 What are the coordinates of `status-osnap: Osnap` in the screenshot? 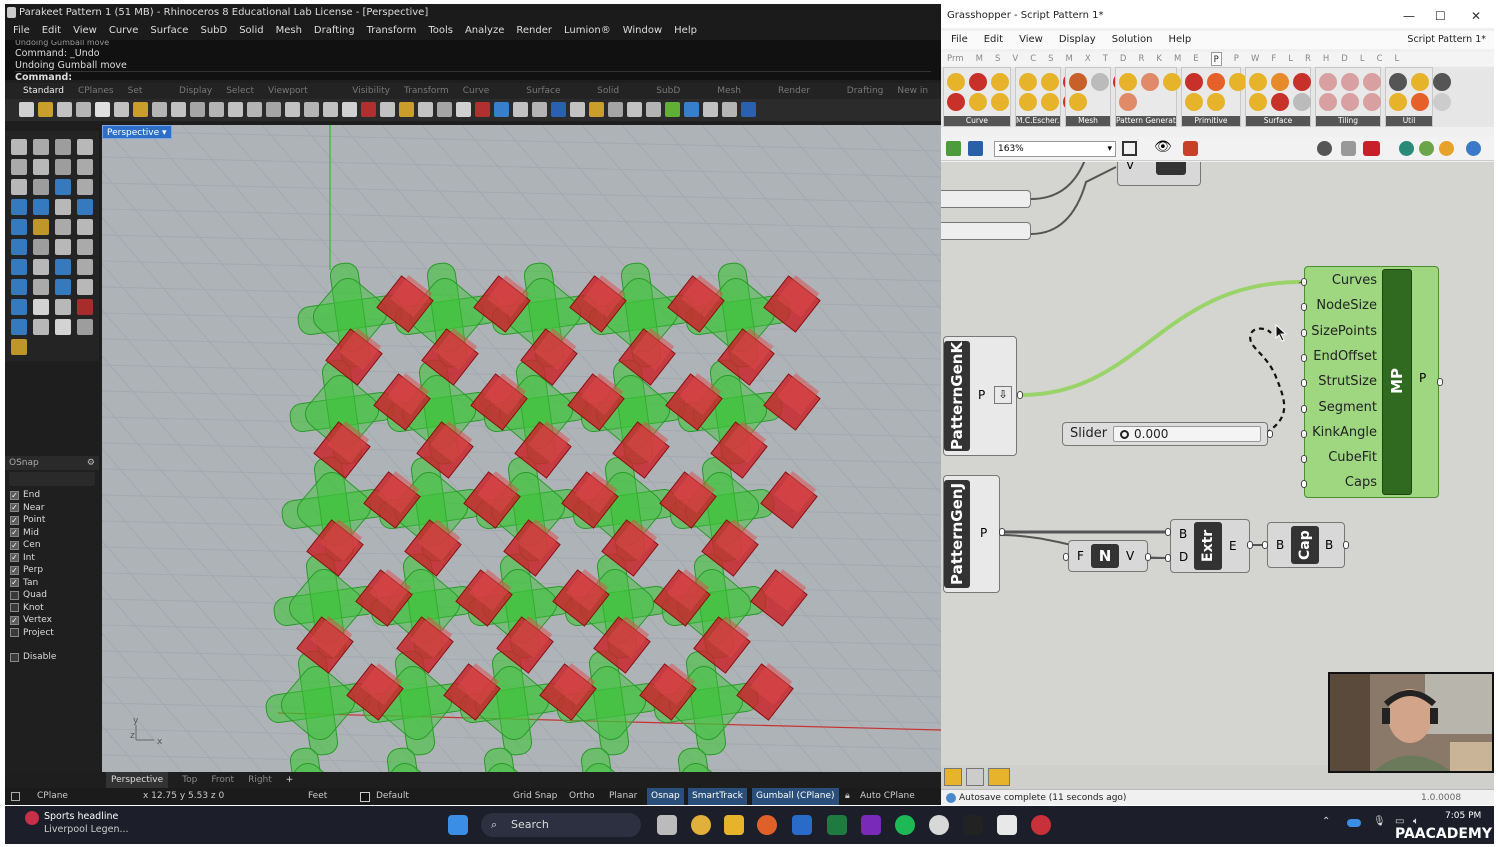 It's located at (665, 796).